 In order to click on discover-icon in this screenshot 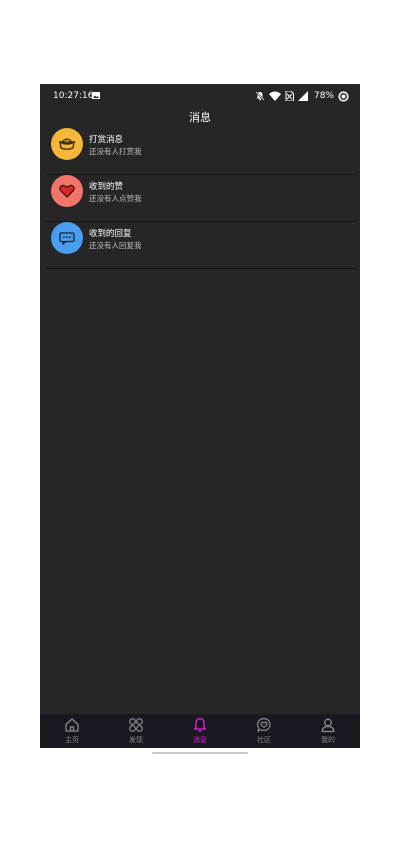, I will do `click(136, 725)`.